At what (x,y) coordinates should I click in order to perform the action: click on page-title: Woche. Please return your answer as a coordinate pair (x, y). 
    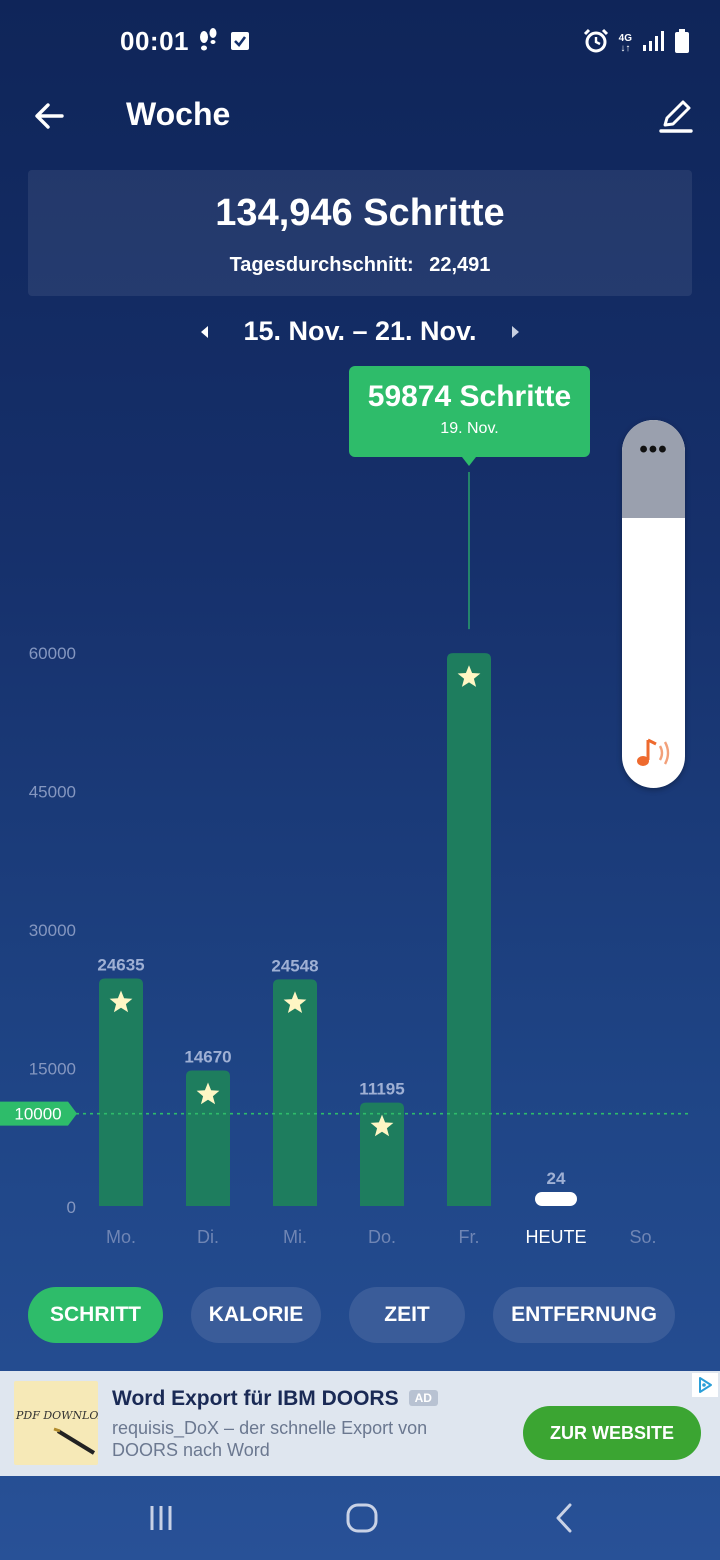
    Looking at the image, I should click on (178, 114).